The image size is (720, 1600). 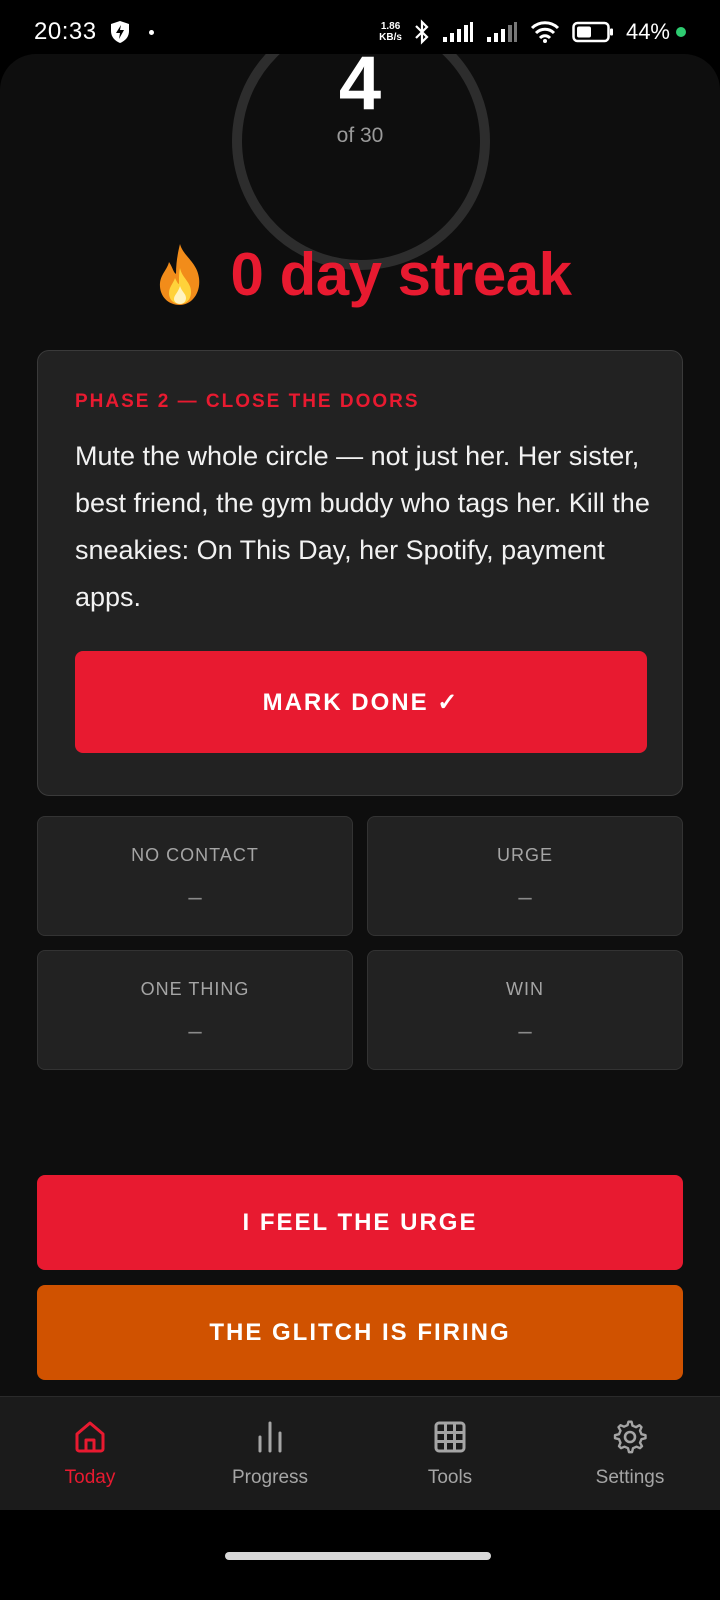 What do you see at coordinates (247, 401) in the screenshot?
I see `phase-label: PHASE 2 — CLOSE THE DOORS` at bounding box center [247, 401].